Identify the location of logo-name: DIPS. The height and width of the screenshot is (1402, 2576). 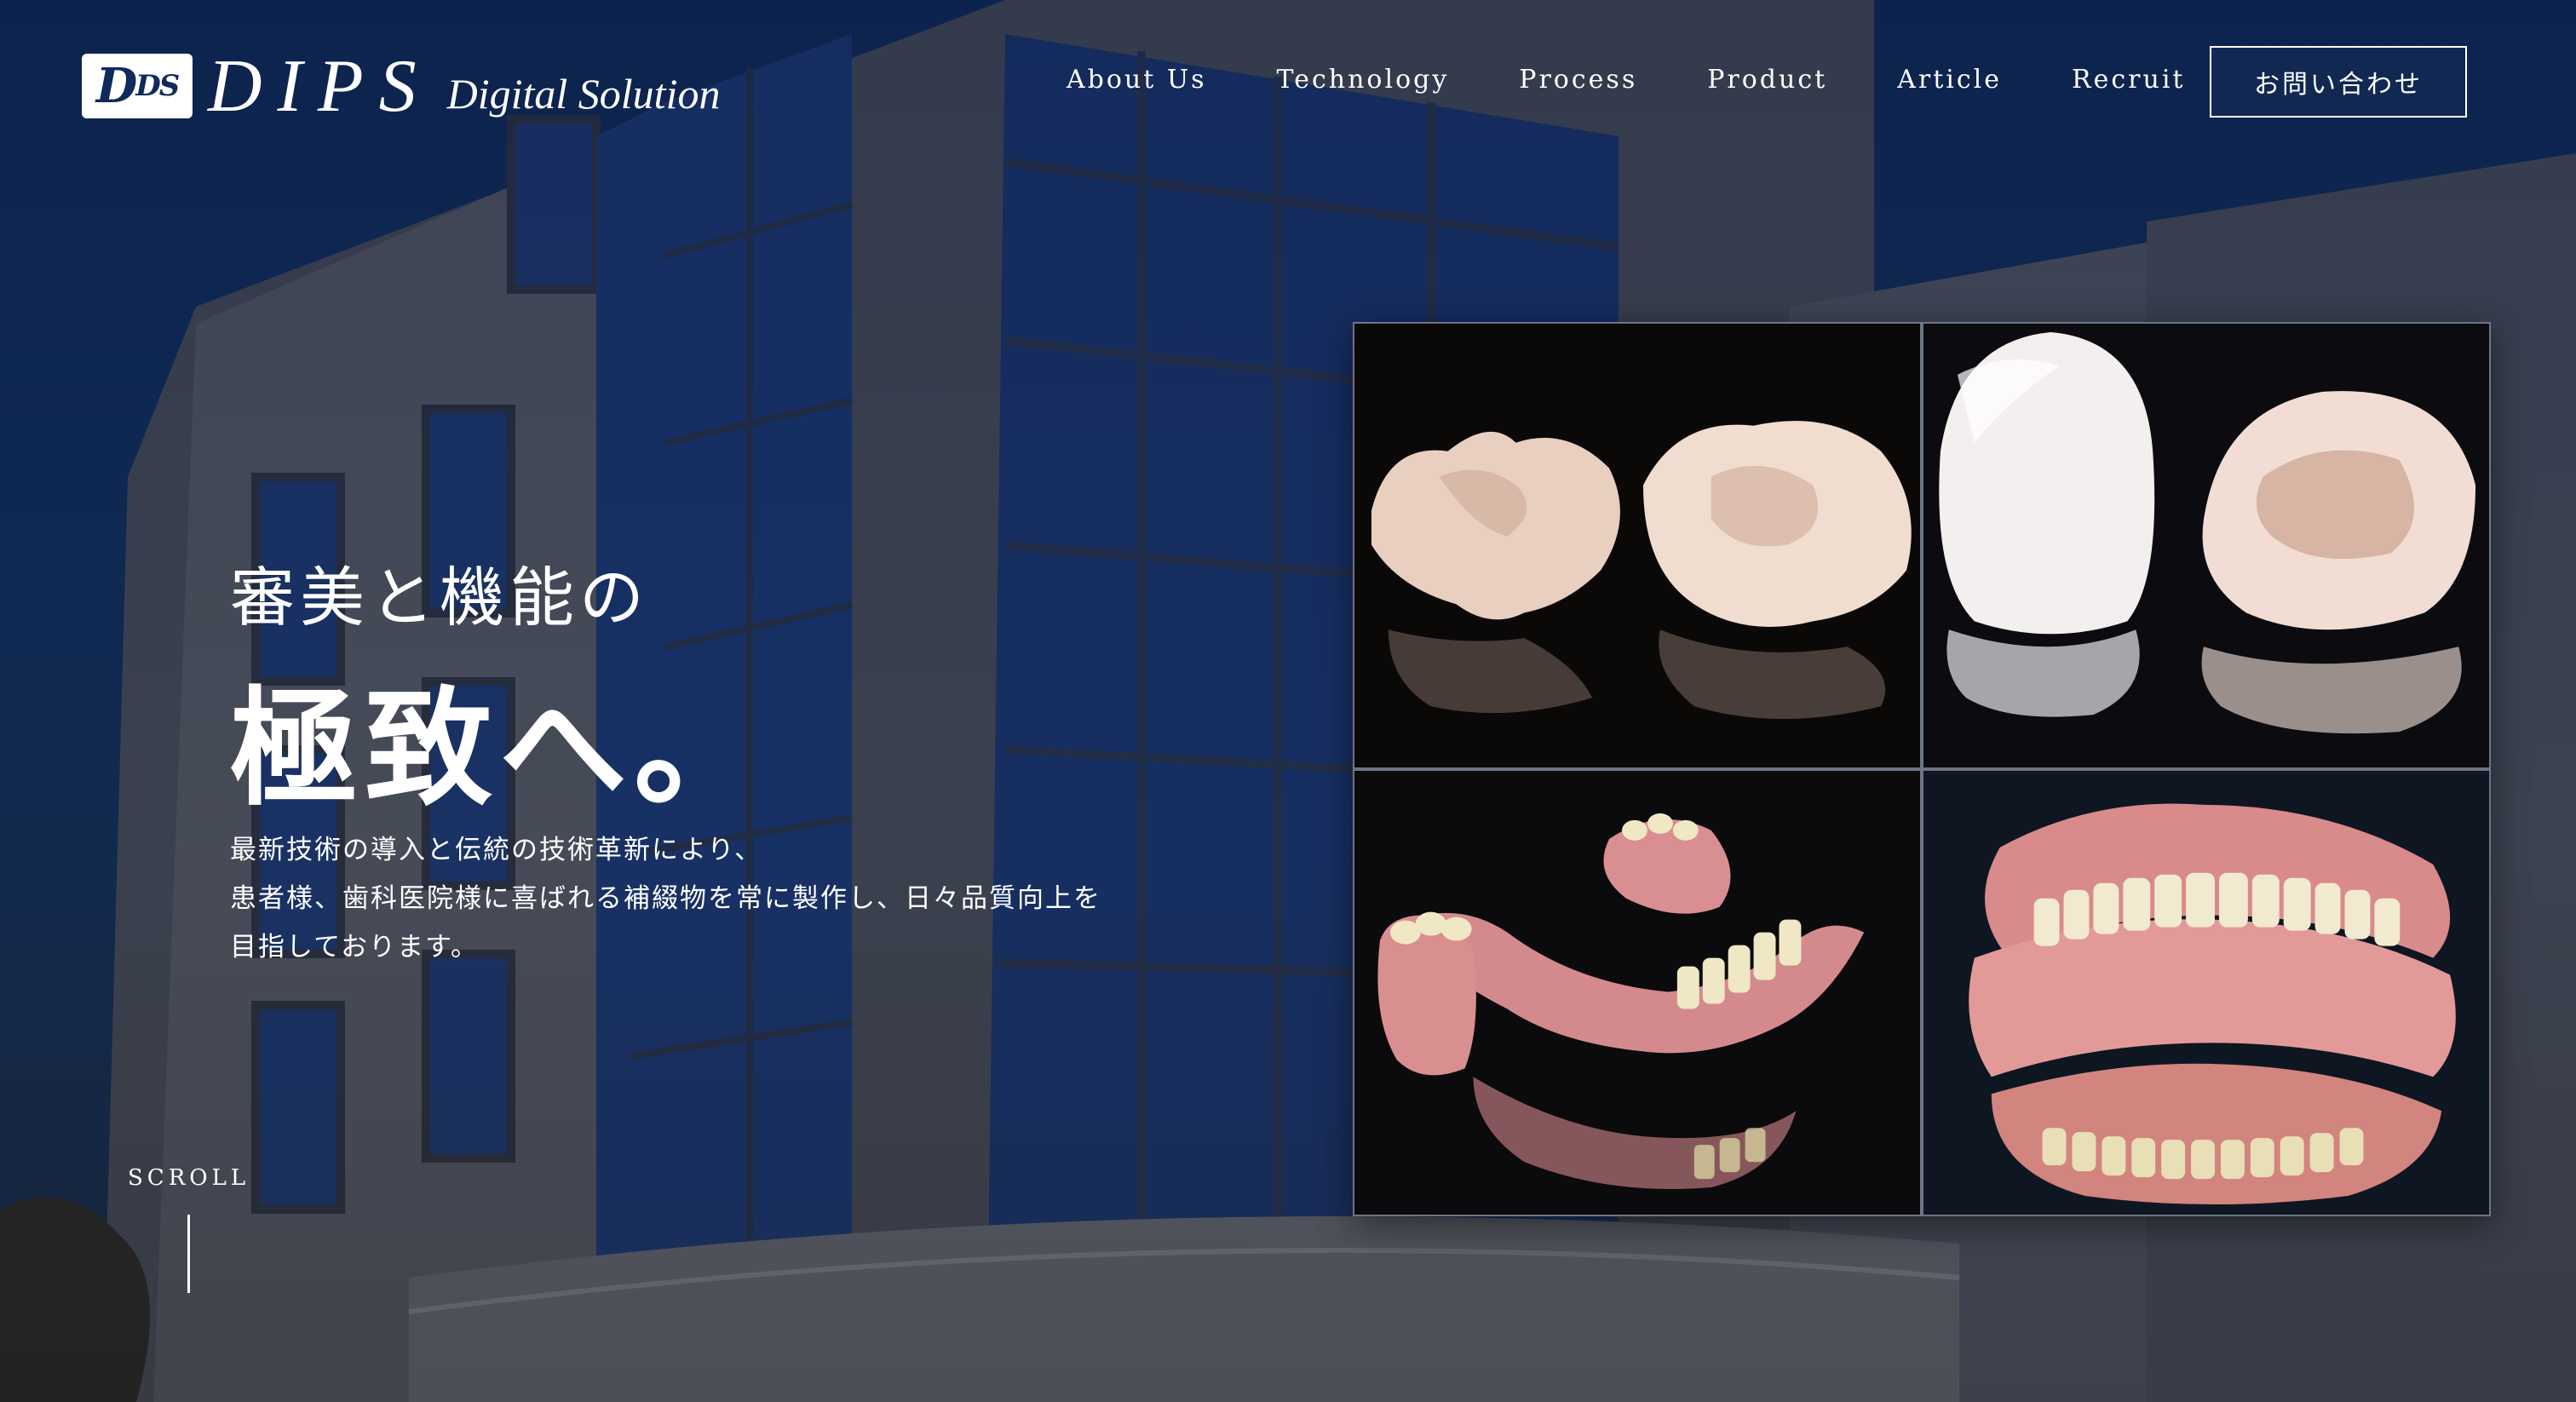
(320, 86).